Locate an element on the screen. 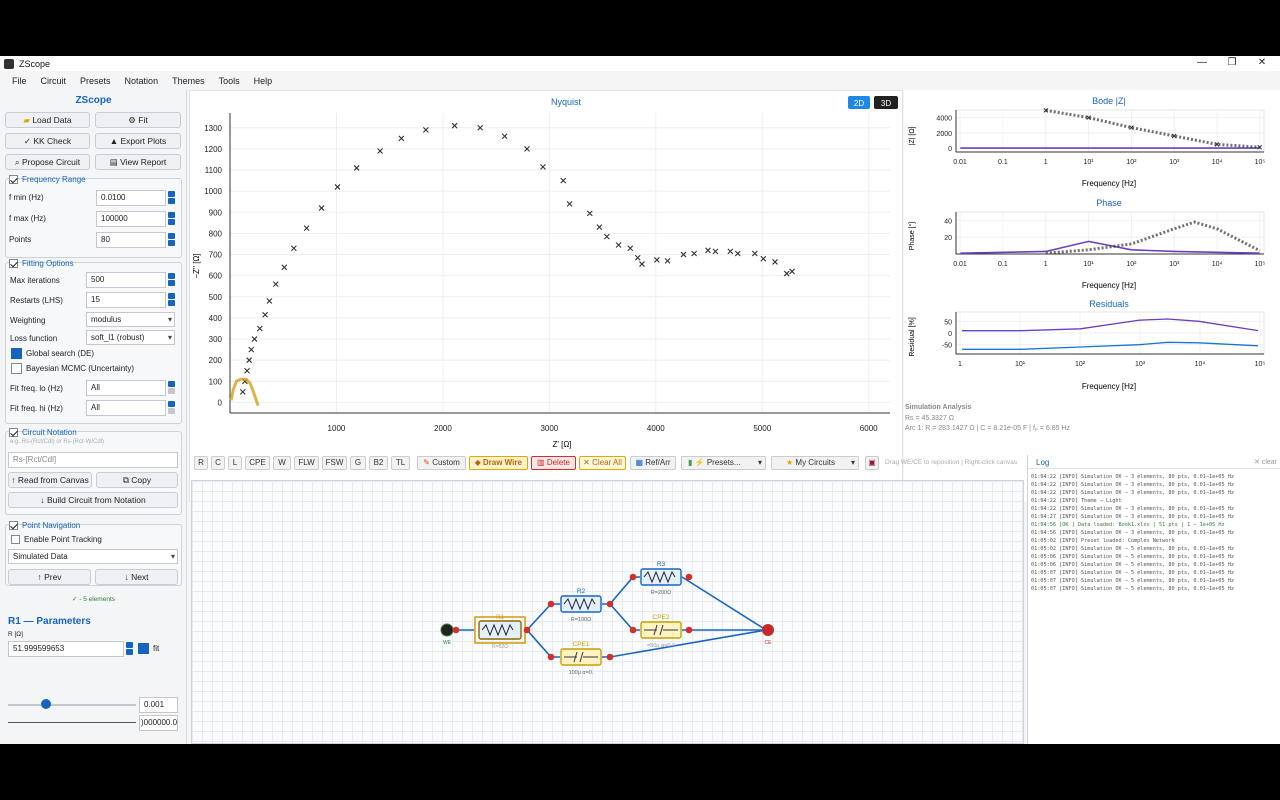 Image resolution: width=1280 pixels, height=800 pixels. point-navigation-toggle: Point Navigation is located at coordinates (44, 525).